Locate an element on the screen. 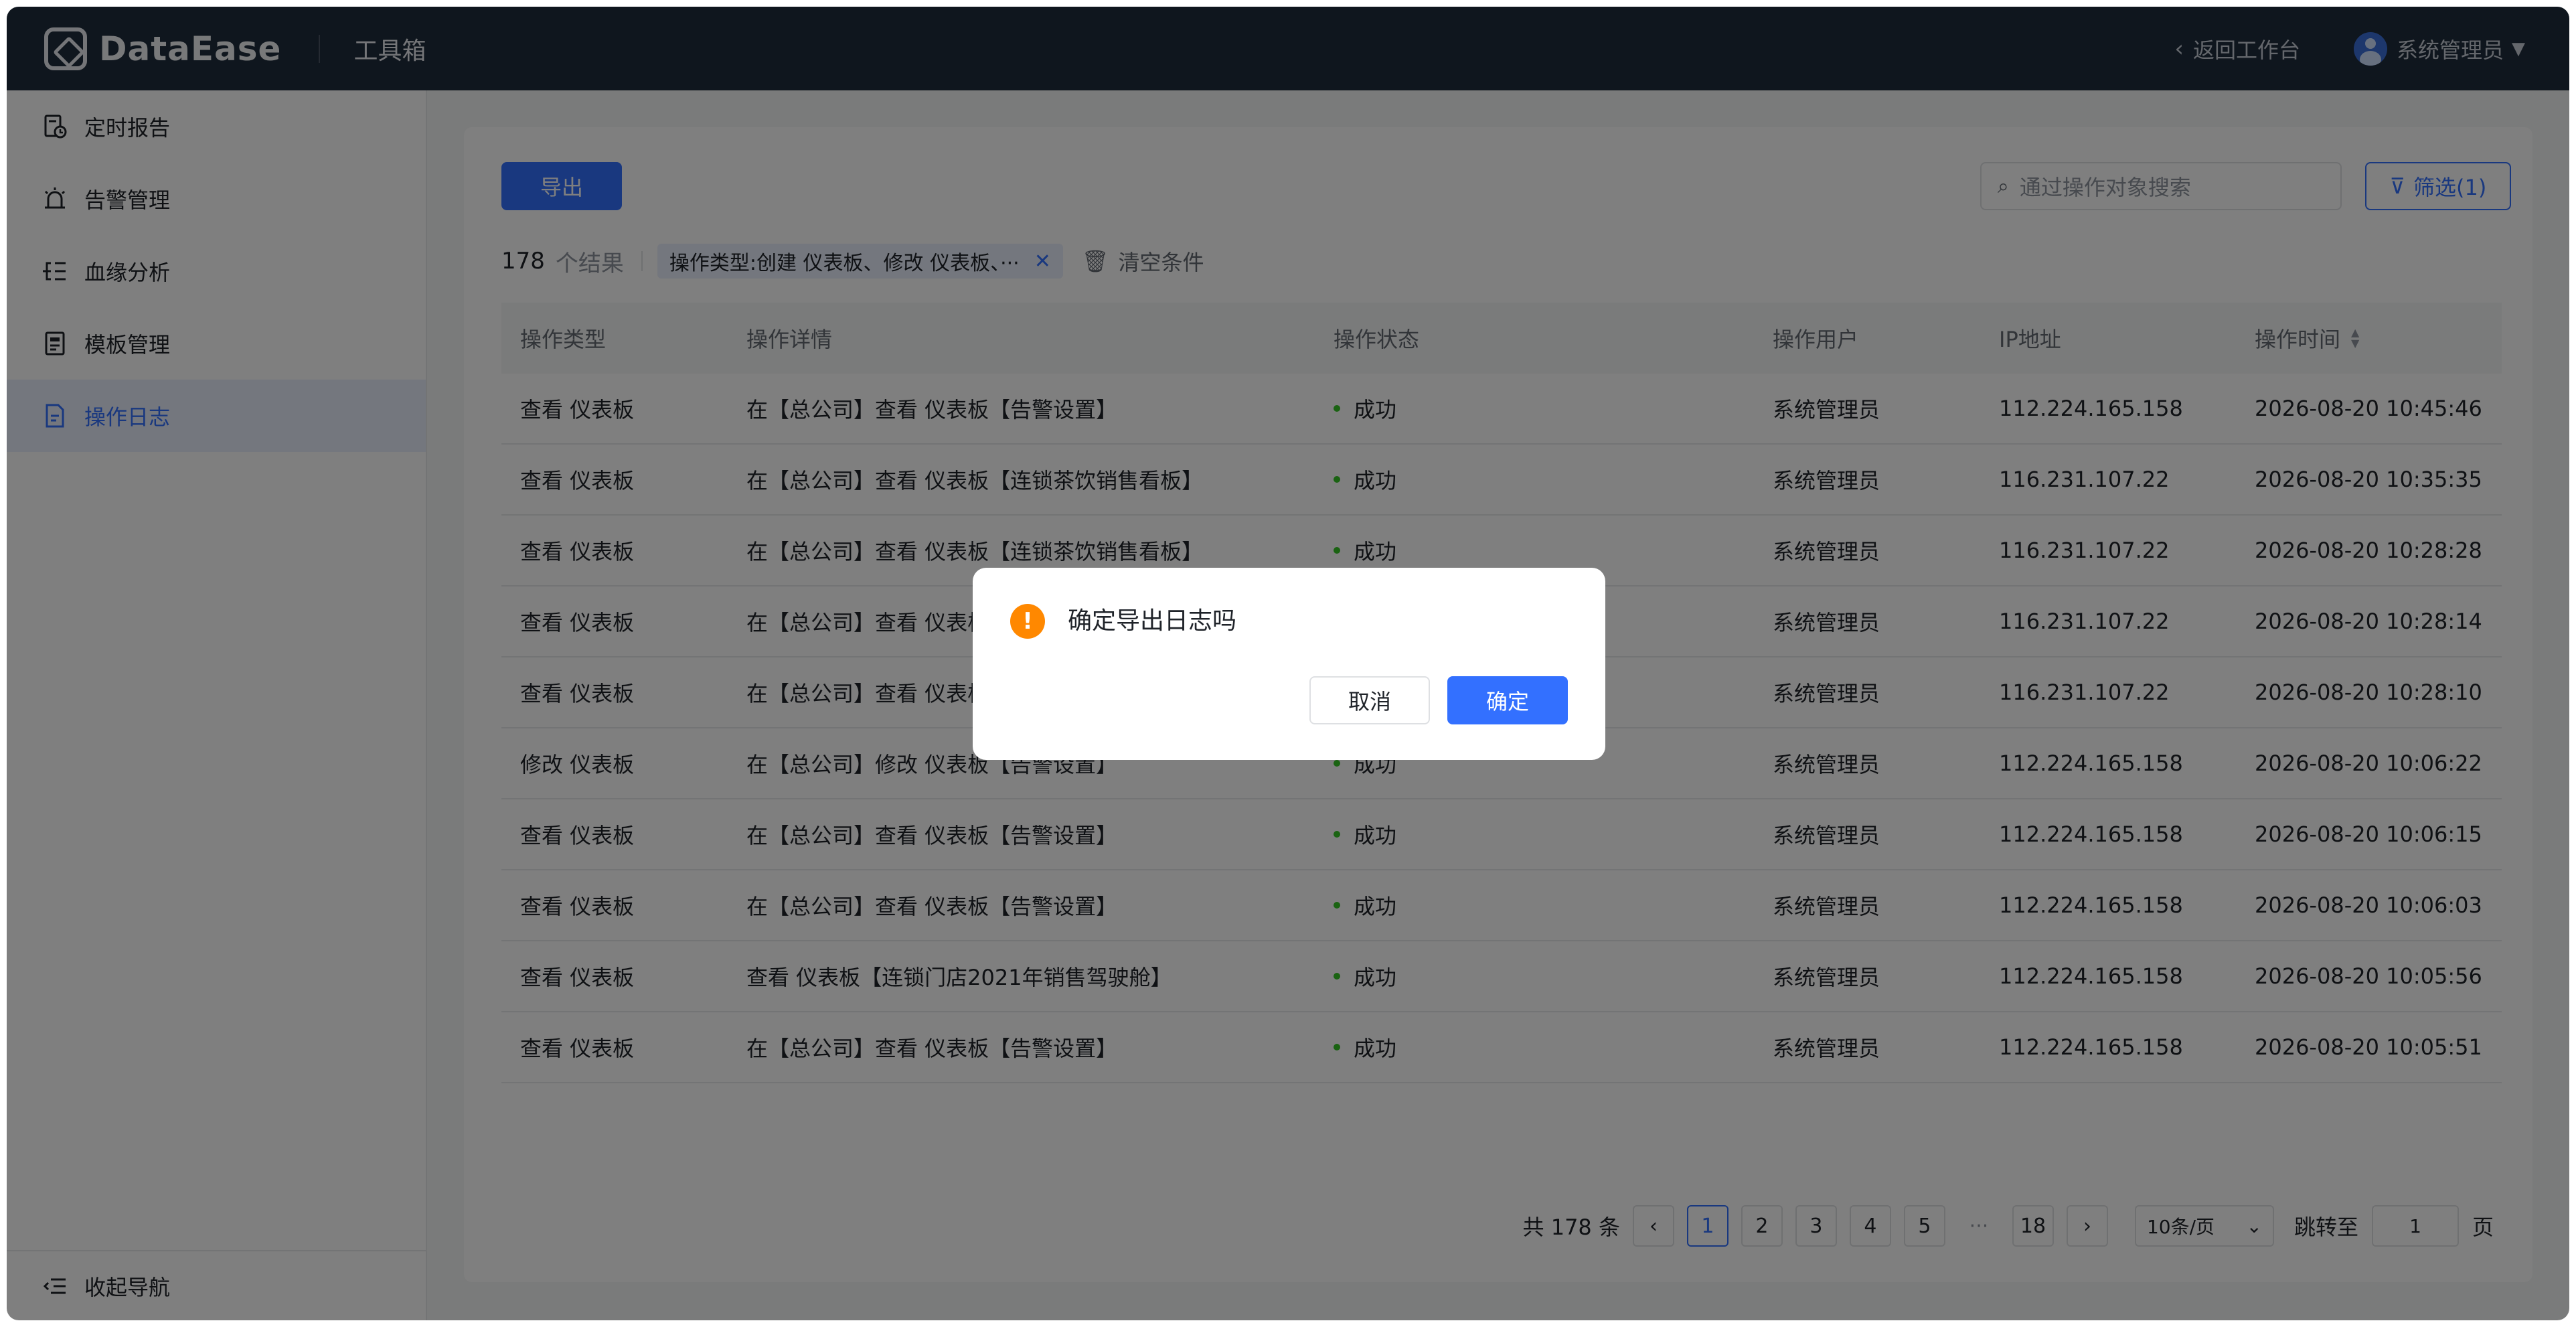 Image resolution: width=2576 pixels, height=1327 pixels. cancel-button: 取消 is located at coordinates (1369, 700).